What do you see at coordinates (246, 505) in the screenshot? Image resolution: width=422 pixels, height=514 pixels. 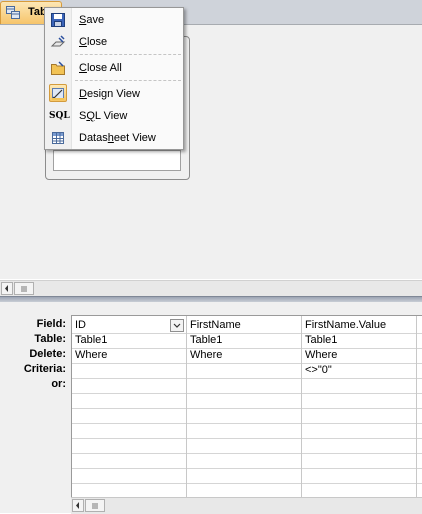 I see `grid-horizontal-scrollbar` at bounding box center [246, 505].